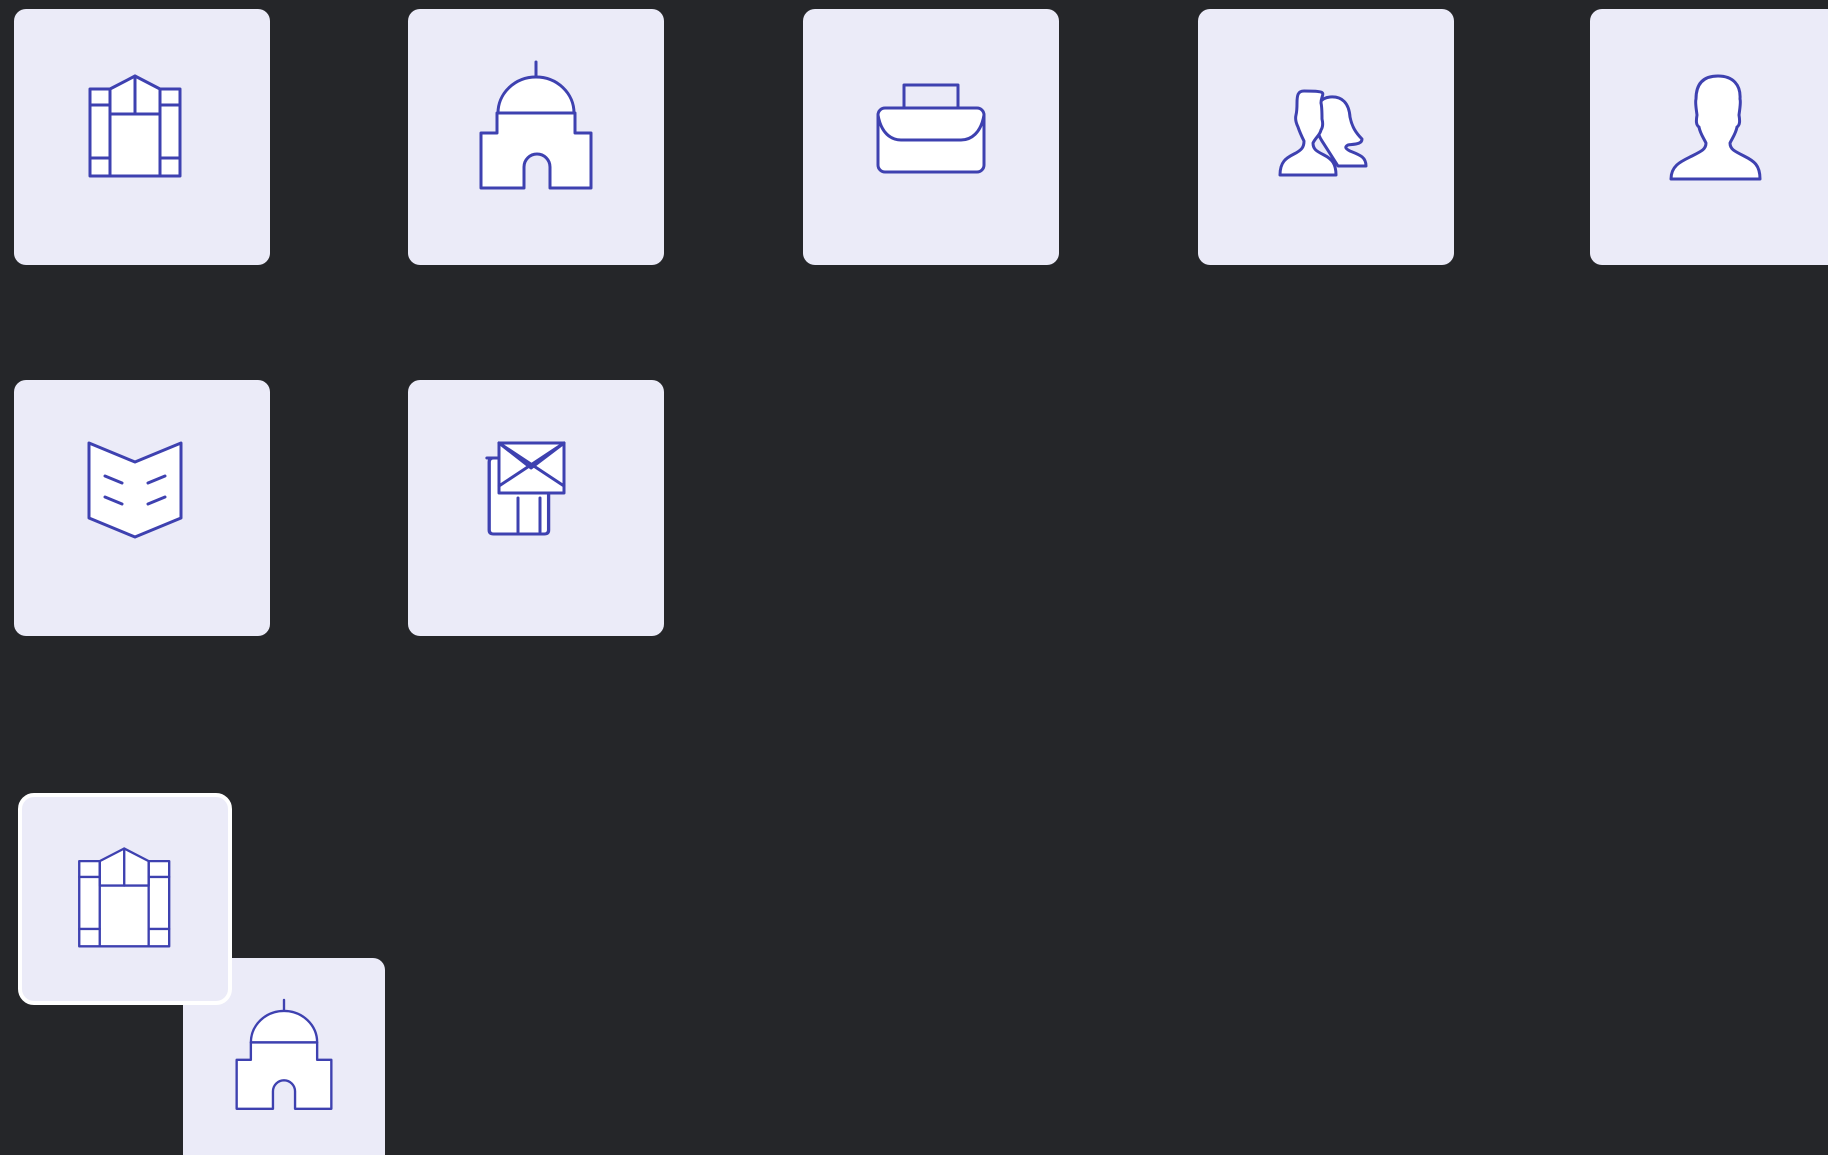  I want to click on icon-tile-briefcase, so click(931, 137).